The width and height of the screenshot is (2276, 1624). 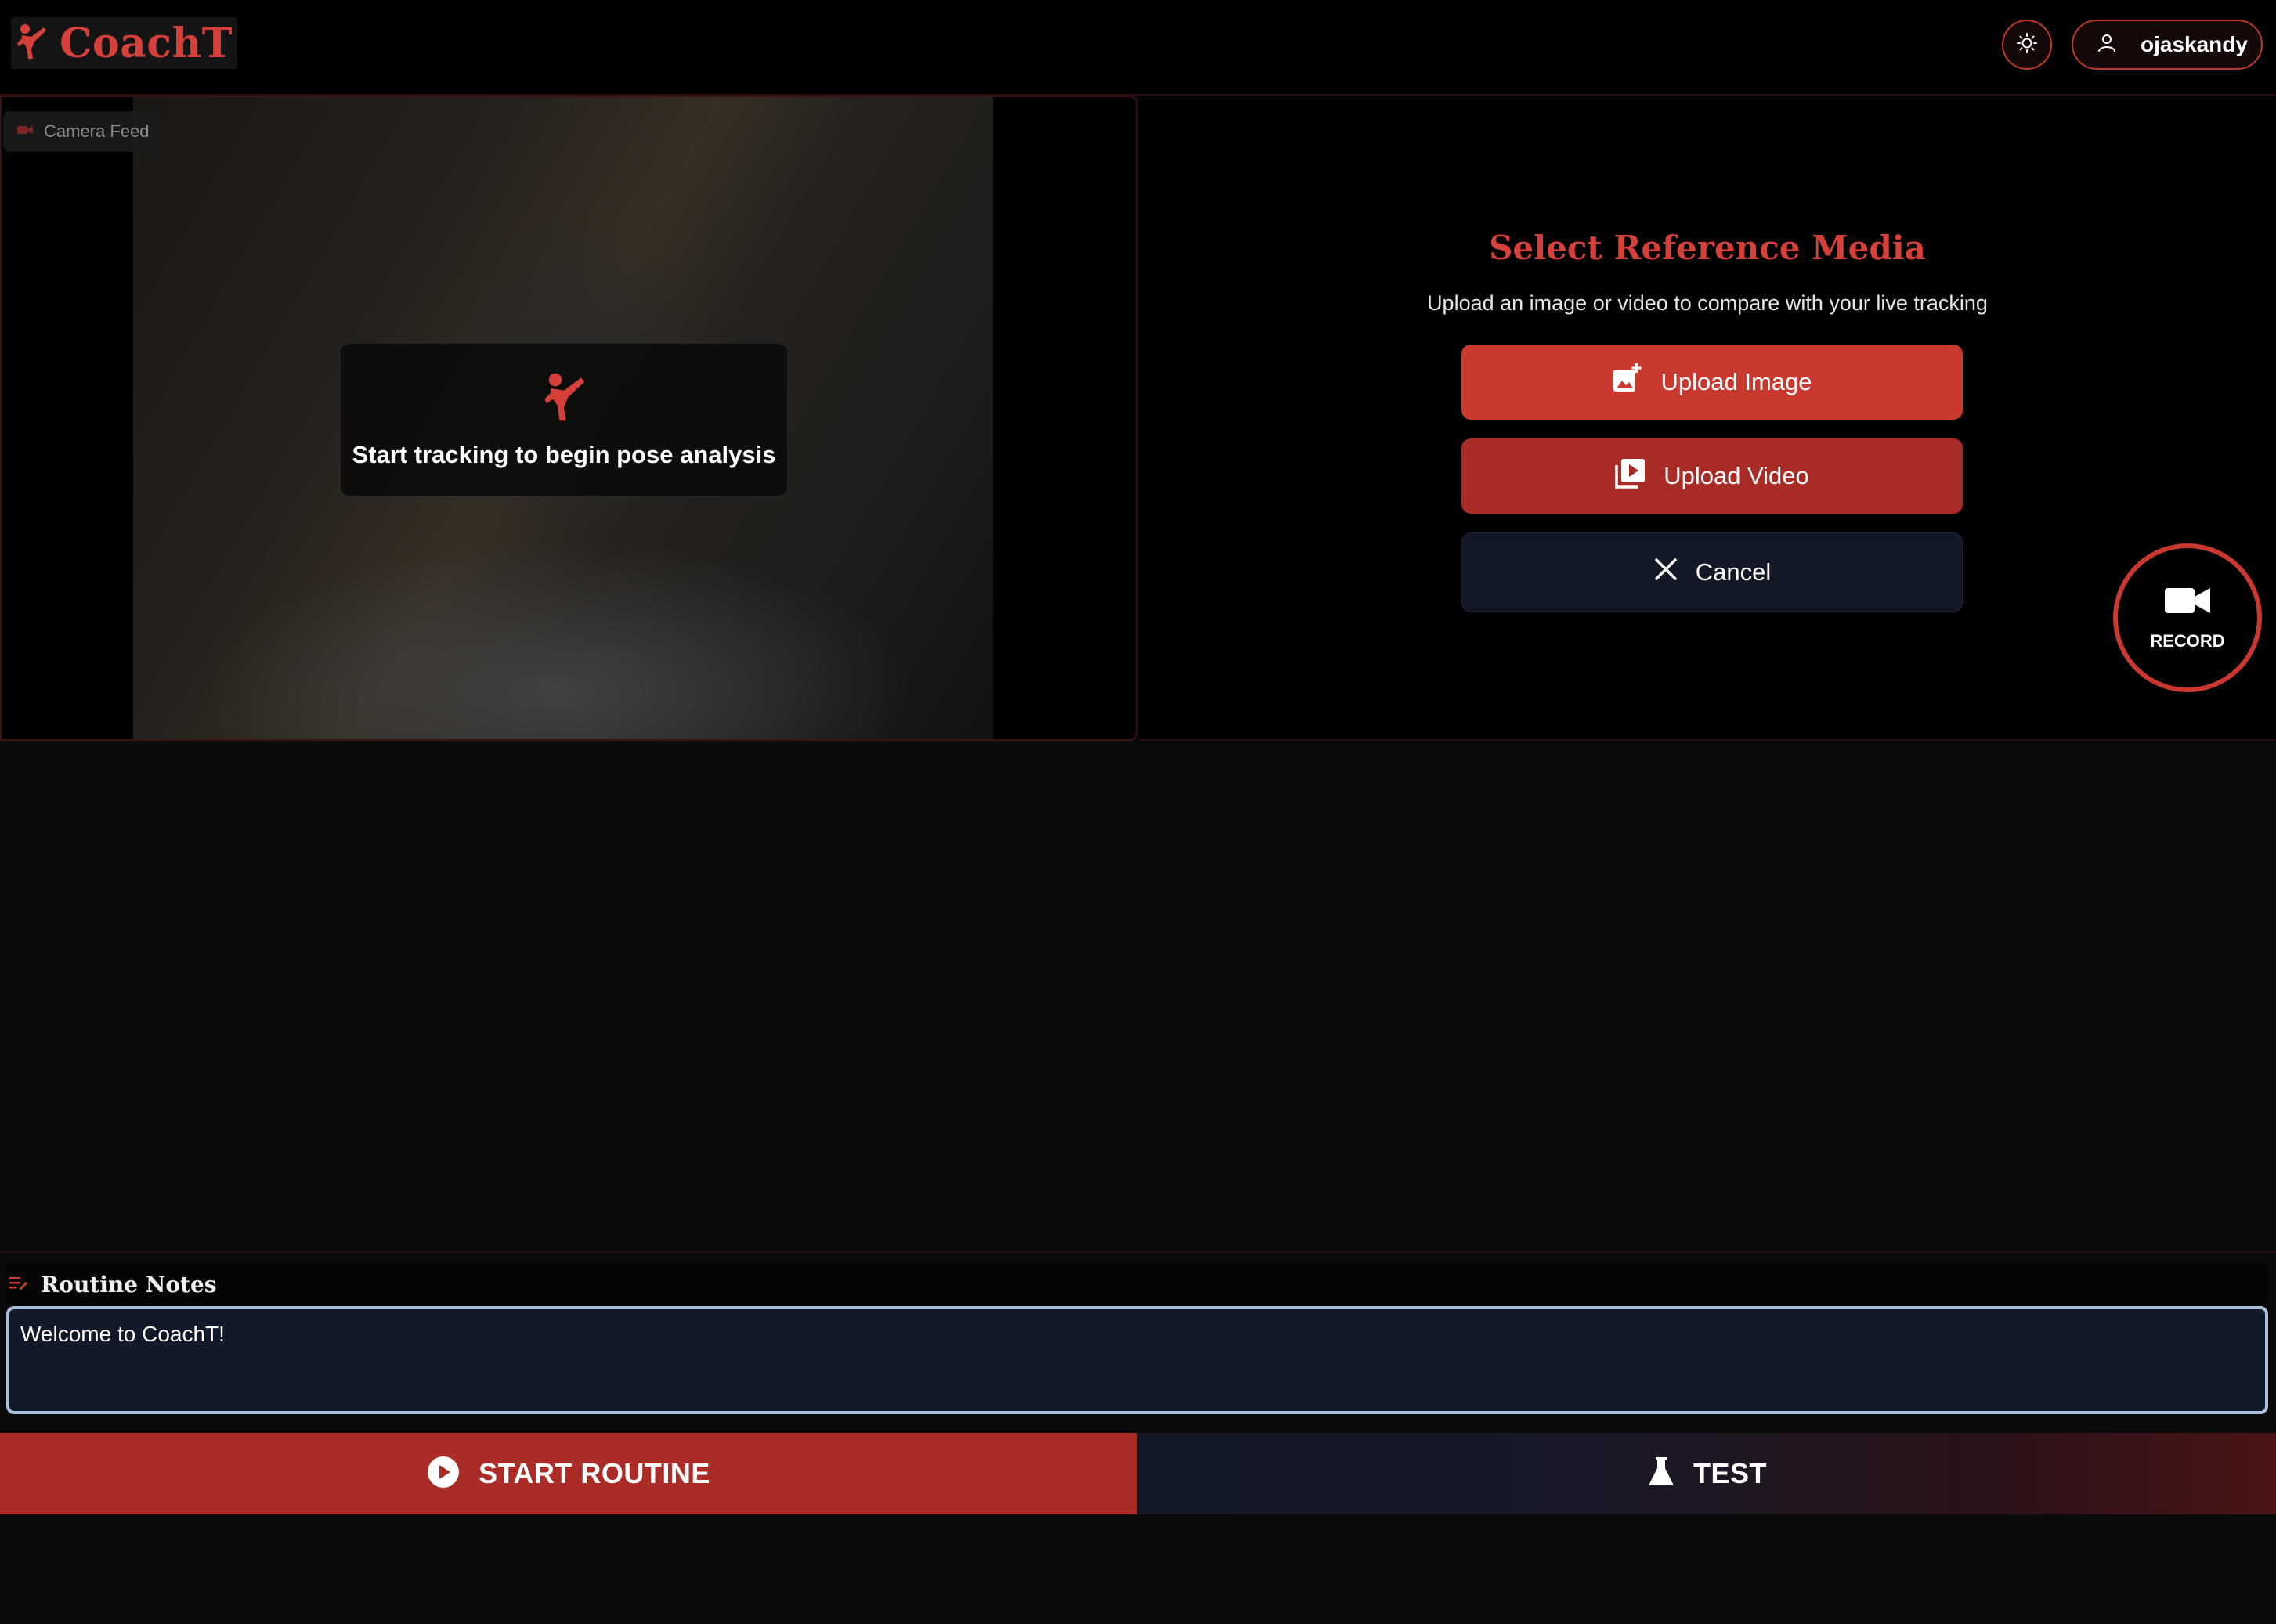 What do you see at coordinates (146, 43) in the screenshot?
I see `app-name: CoachT` at bounding box center [146, 43].